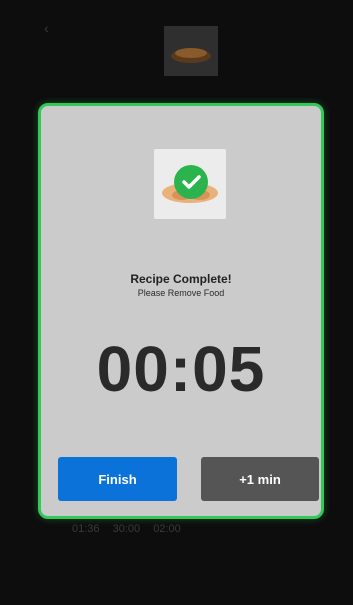  Describe the element at coordinates (86, 529) in the screenshot. I see `stage-time: 01:36` at that location.